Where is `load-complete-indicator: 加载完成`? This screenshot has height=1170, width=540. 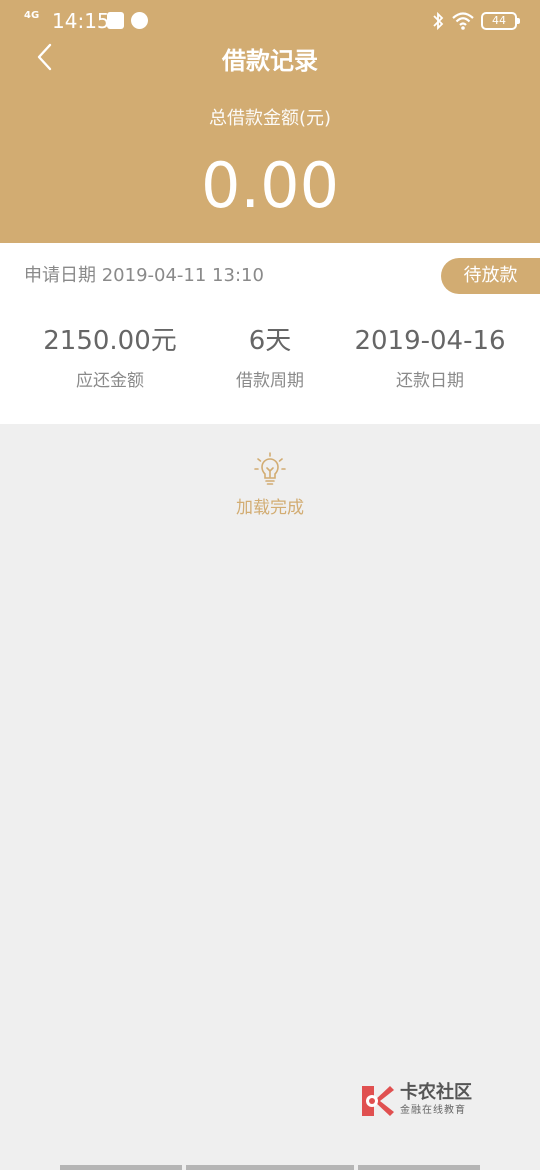
load-complete-indicator: 加载完成 is located at coordinates (270, 486).